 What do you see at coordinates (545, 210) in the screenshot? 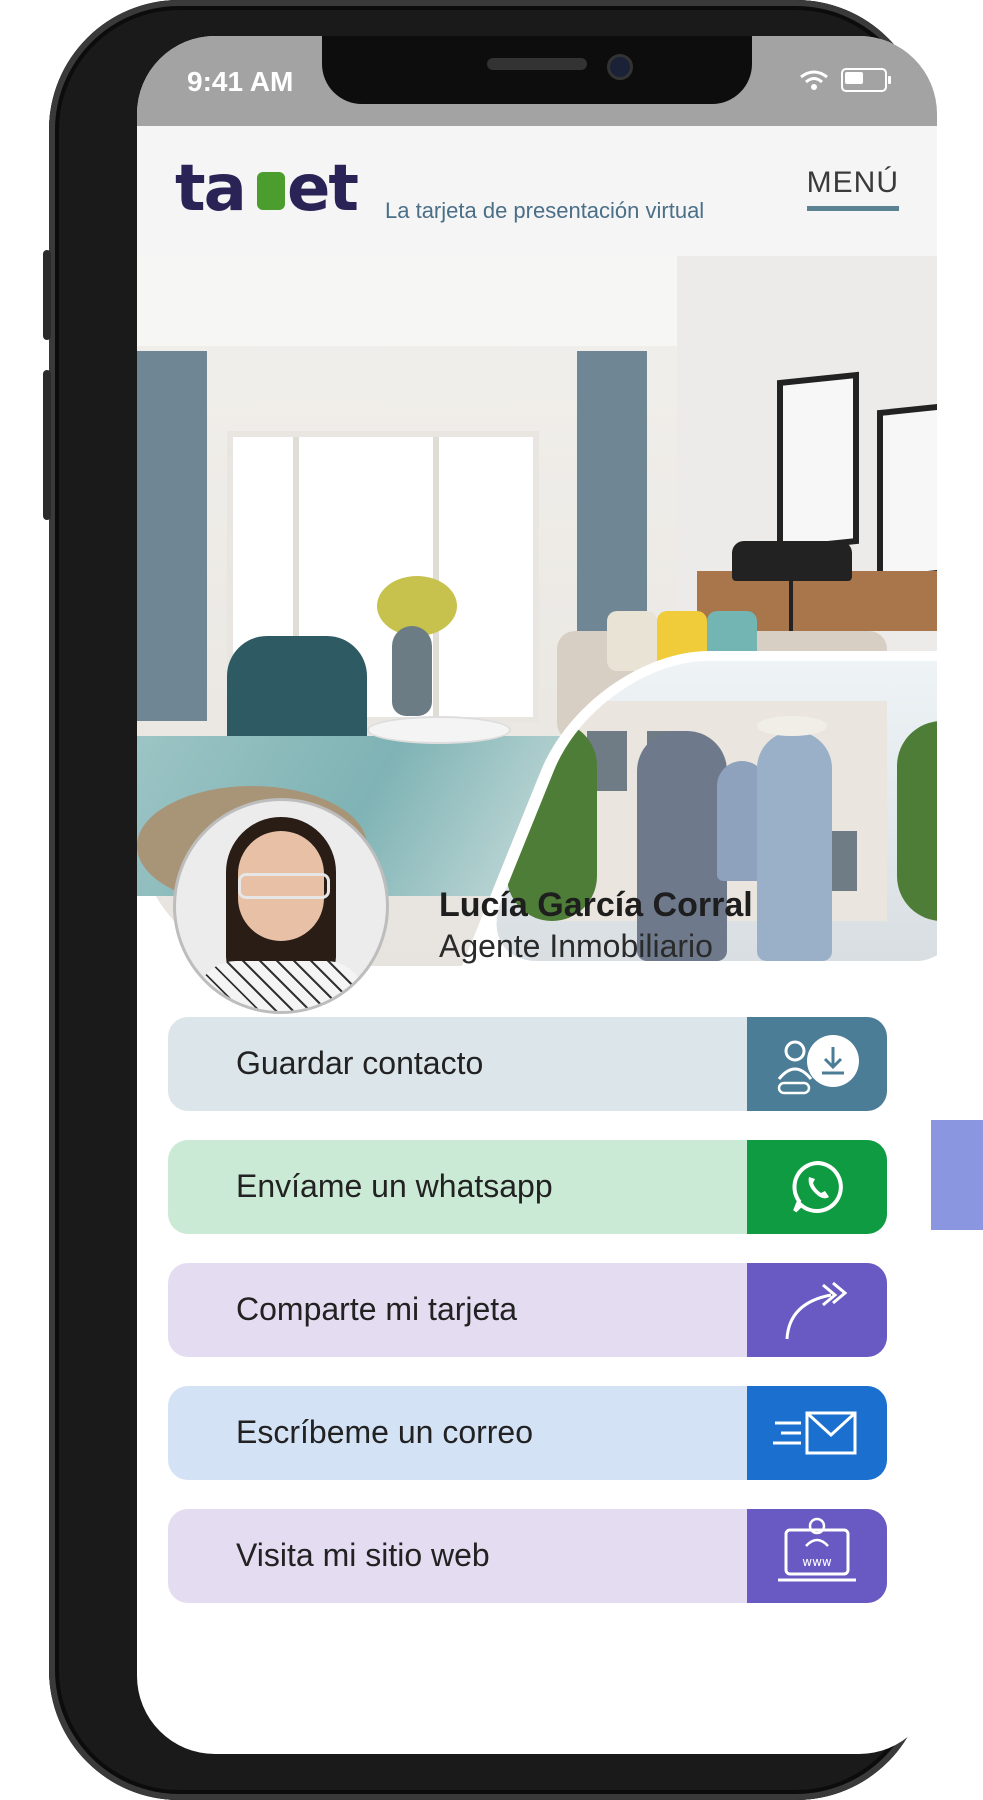
I see `tagline: La tarjeta de presentación virtual` at bounding box center [545, 210].